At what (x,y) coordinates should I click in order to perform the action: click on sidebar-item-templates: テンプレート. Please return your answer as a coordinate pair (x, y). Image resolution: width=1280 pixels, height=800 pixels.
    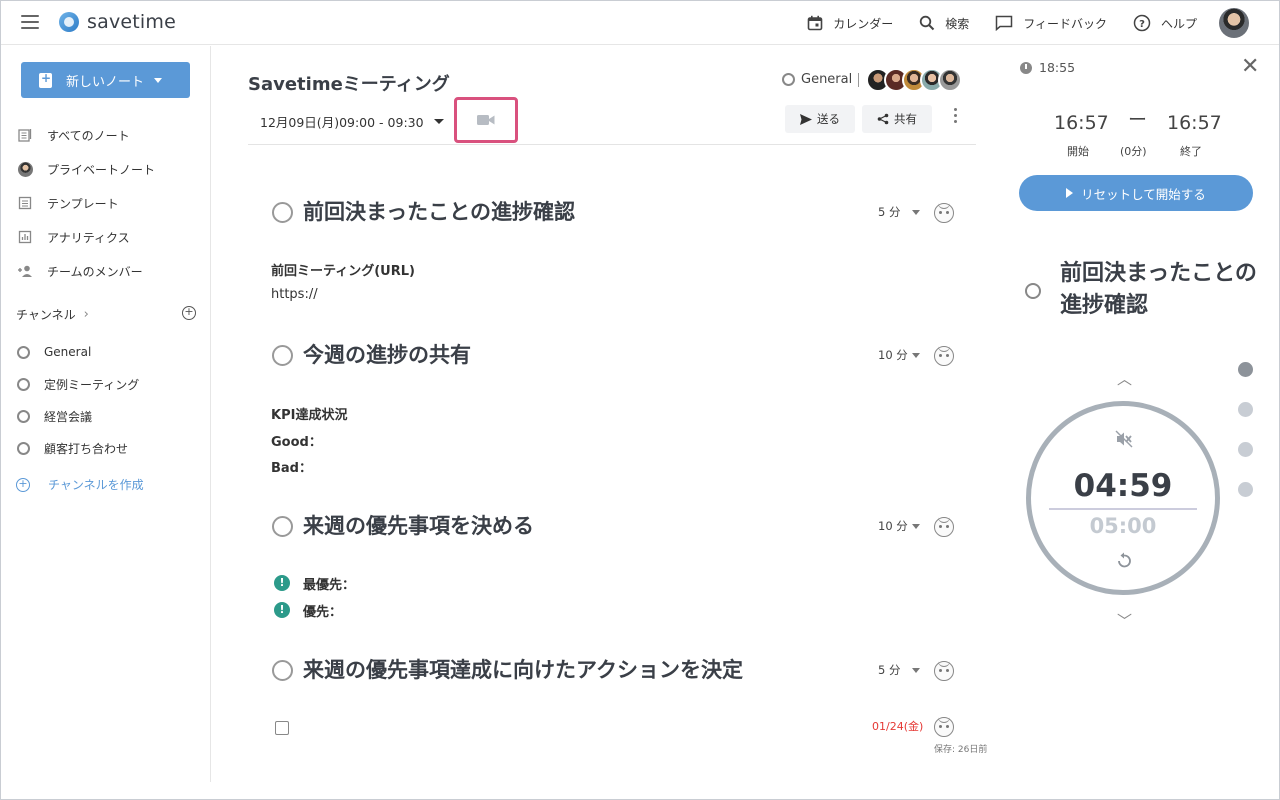
    Looking at the image, I should click on (105, 203).